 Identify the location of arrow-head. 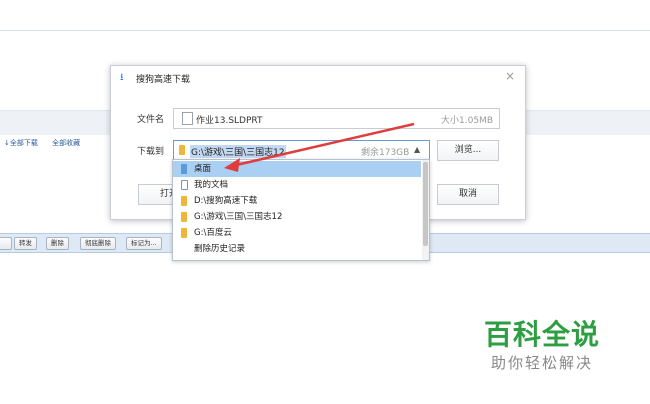
(232, 165).